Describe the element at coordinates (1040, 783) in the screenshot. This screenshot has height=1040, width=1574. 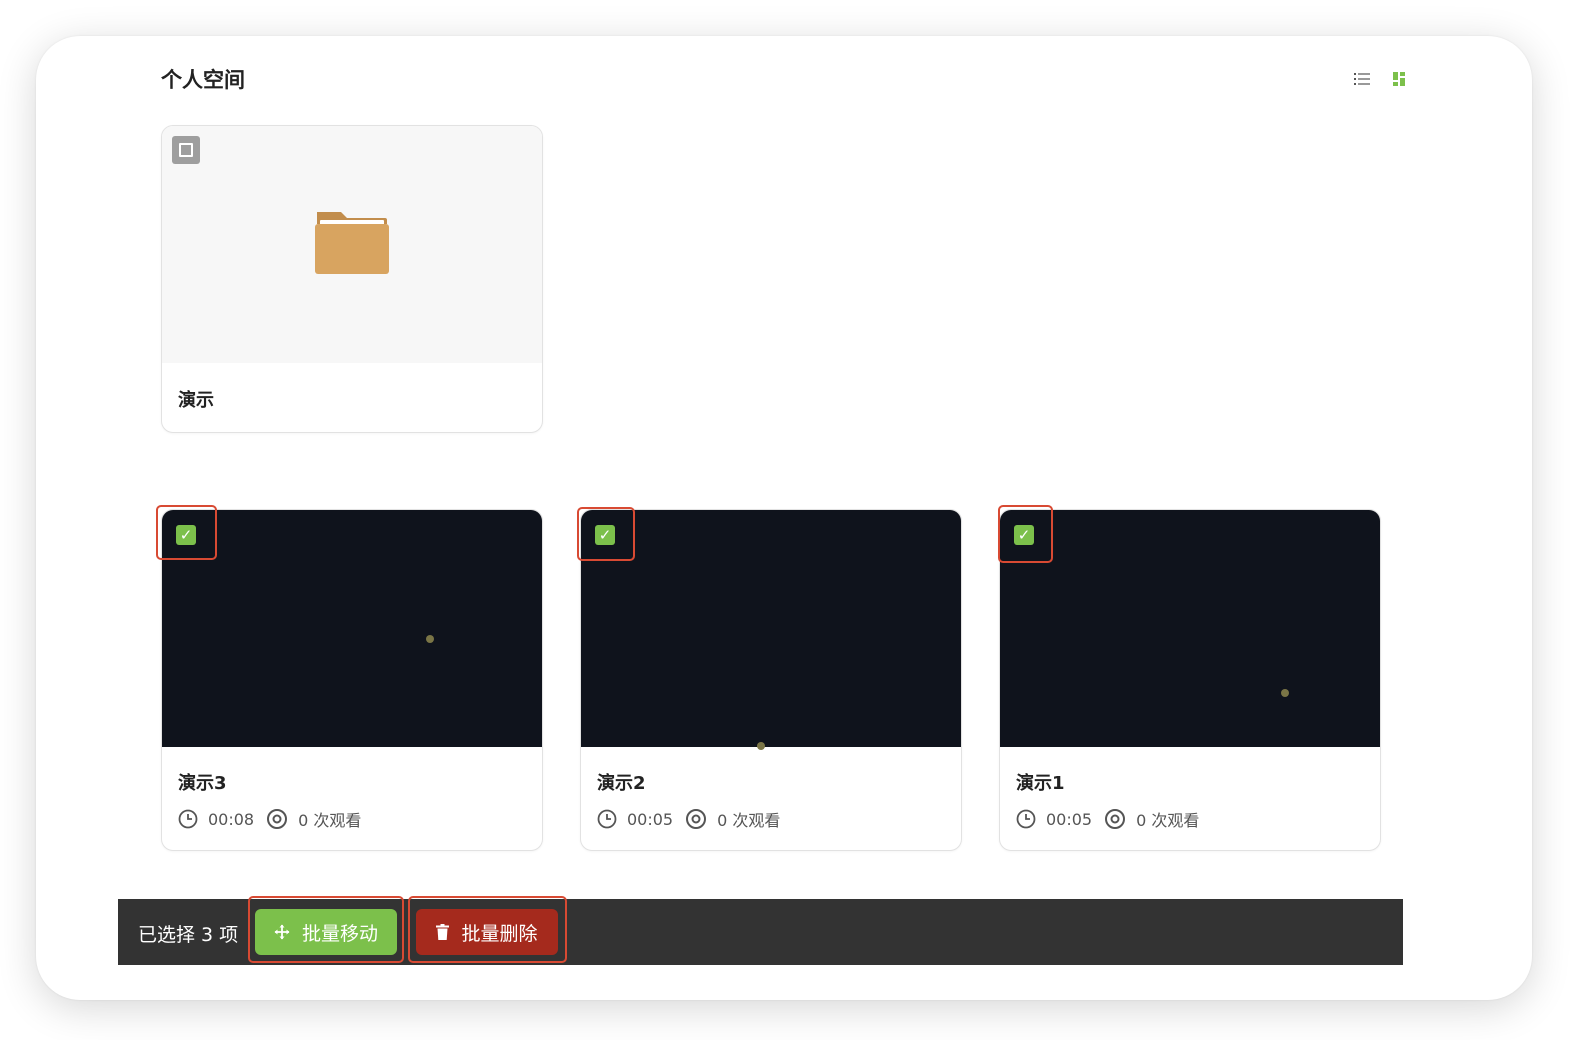
I see `video-title: 演示1` at that location.